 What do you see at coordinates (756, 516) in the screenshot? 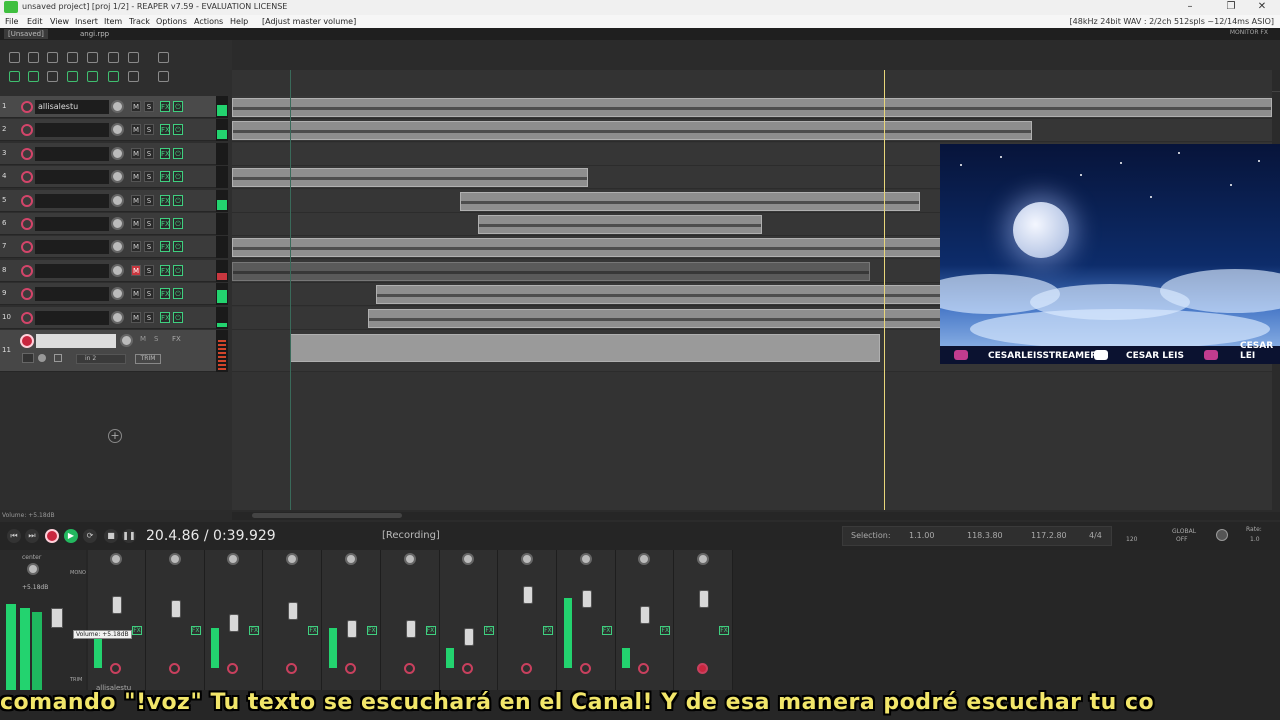
I see `horizontal-scrollbar` at bounding box center [756, 516].